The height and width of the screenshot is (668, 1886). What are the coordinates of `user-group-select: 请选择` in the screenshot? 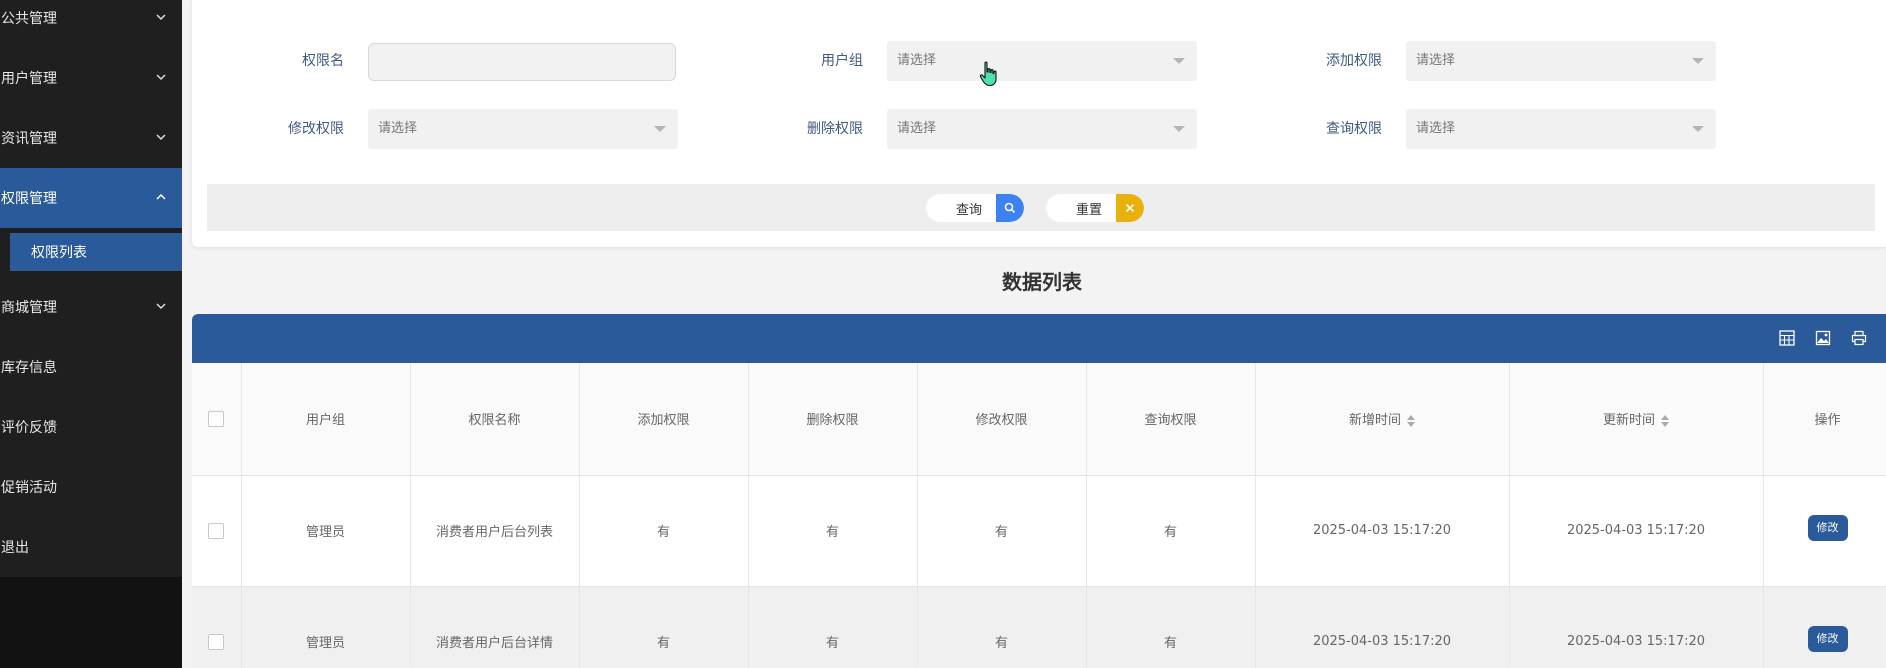 It's located at (1042, 61).